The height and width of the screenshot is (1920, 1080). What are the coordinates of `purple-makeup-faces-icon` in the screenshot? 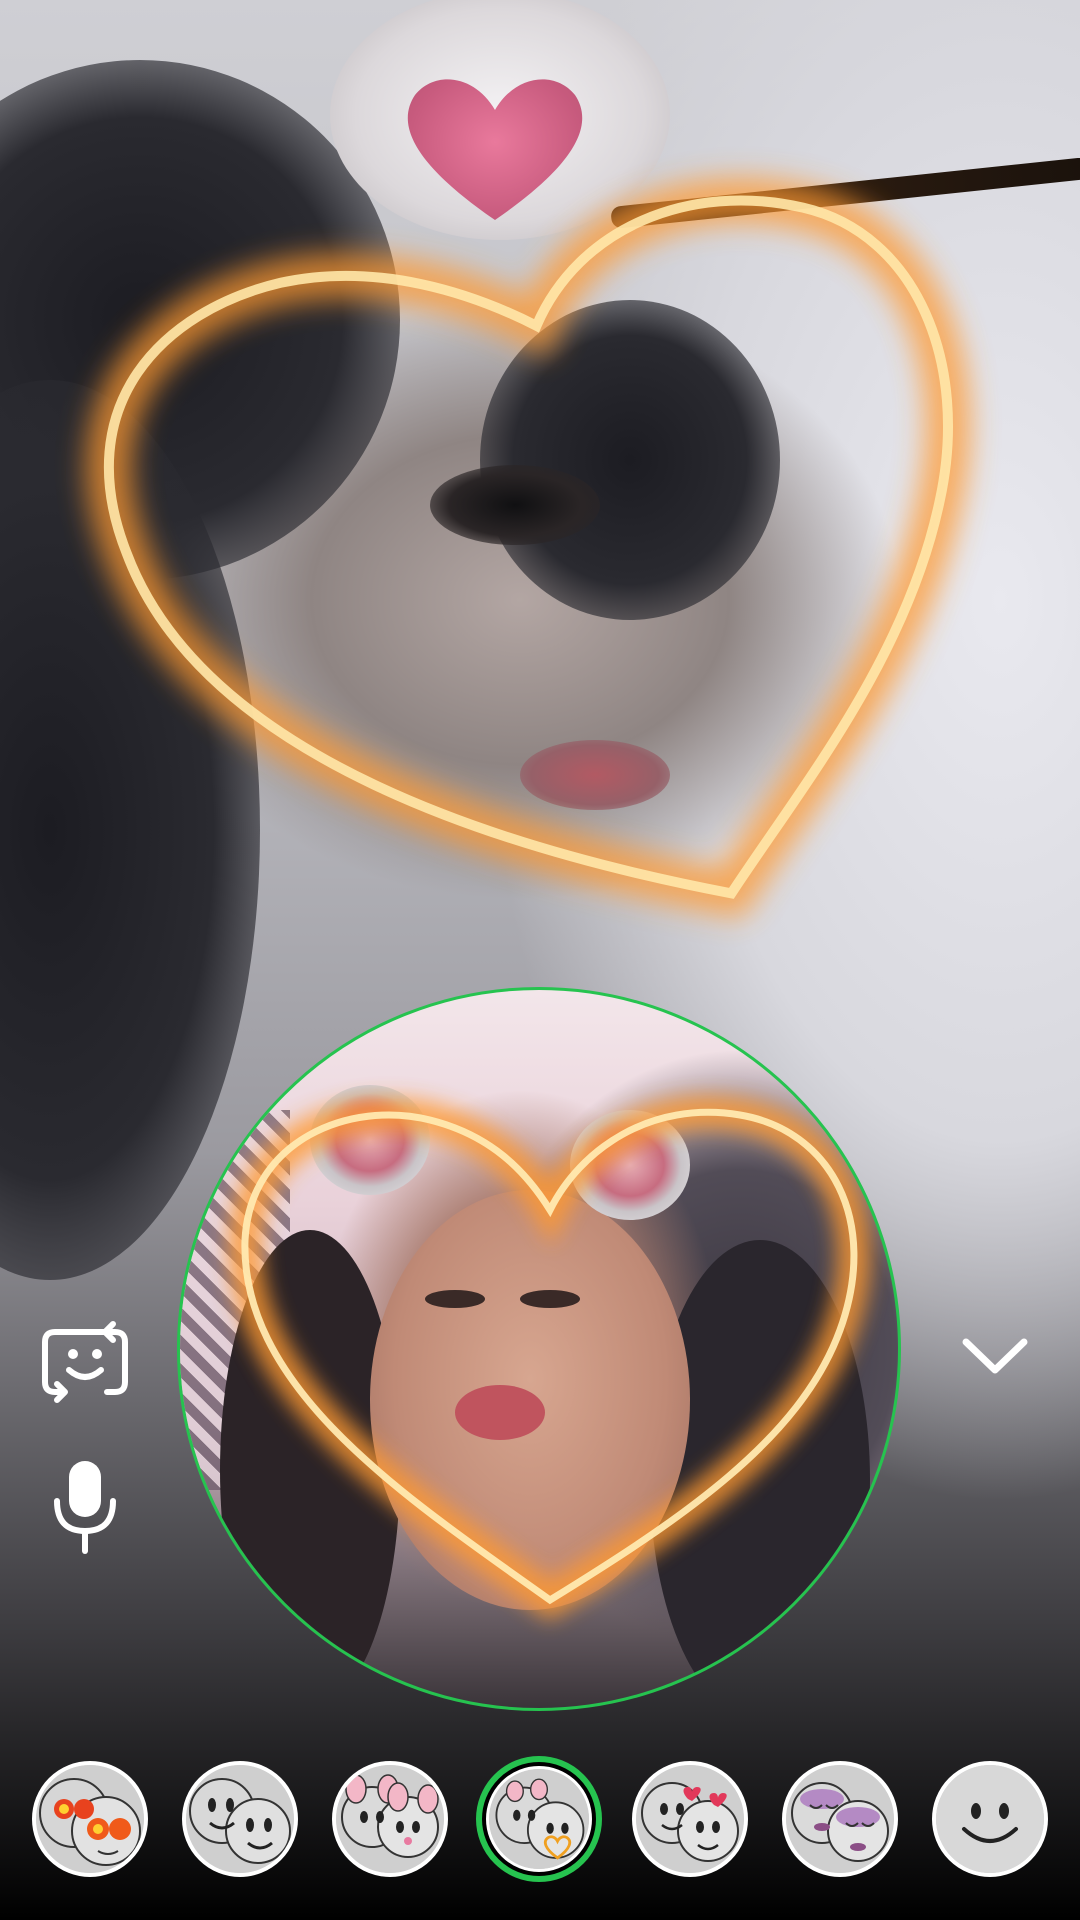 It's located at (840, 1822).